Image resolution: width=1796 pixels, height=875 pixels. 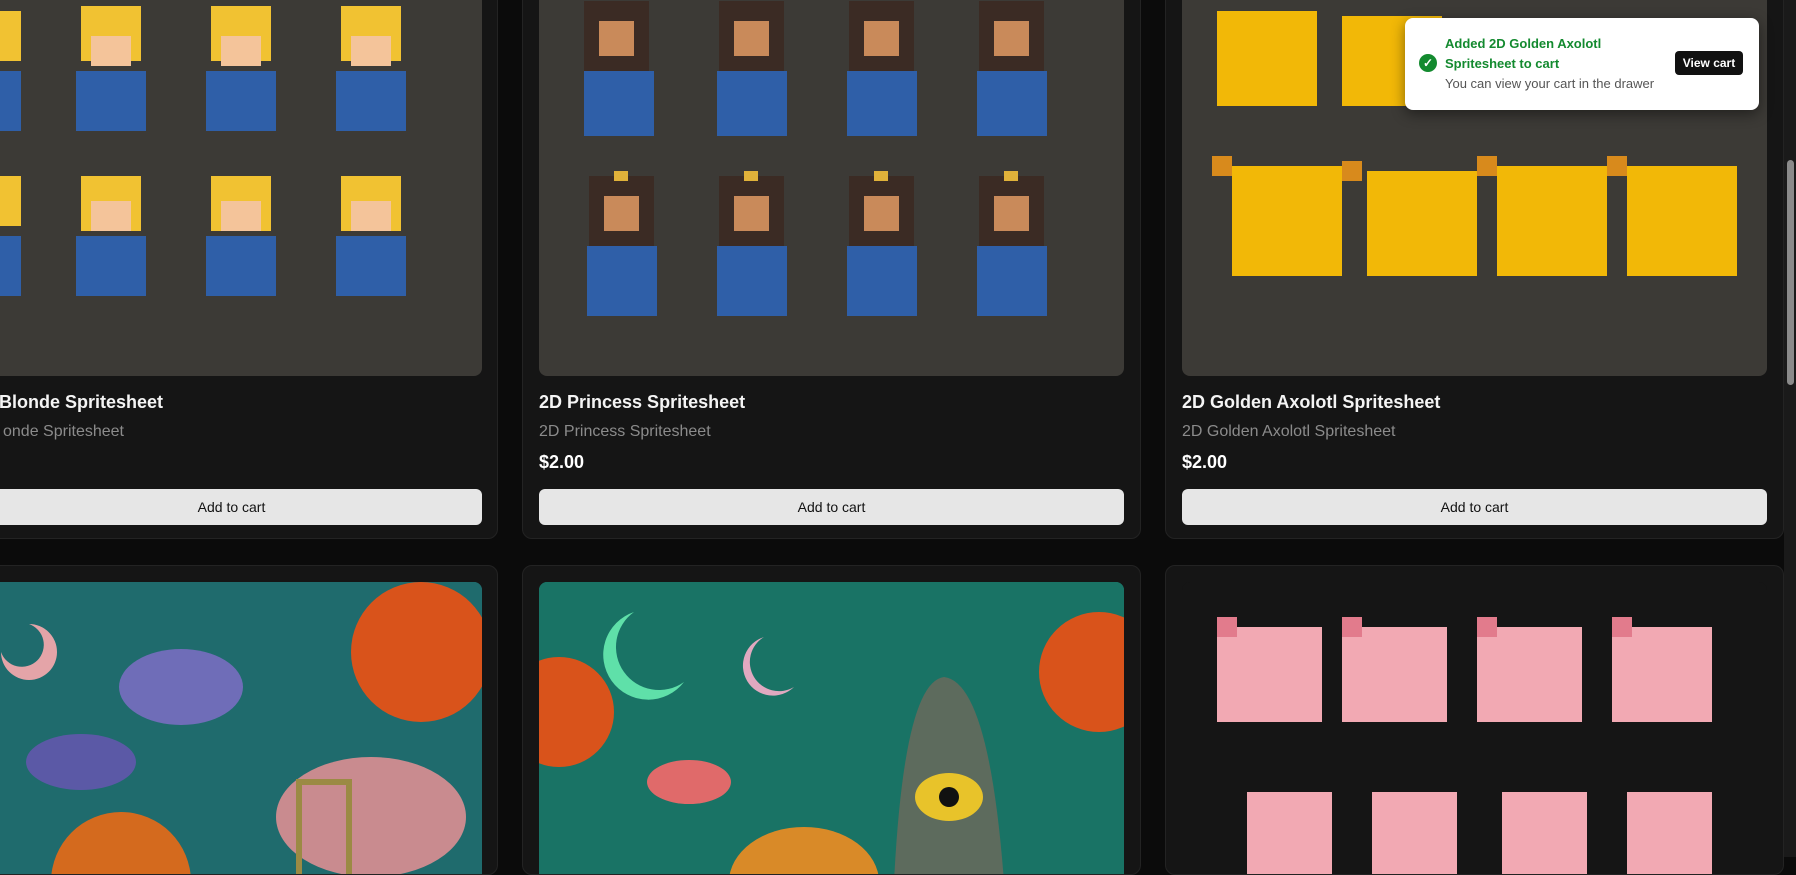 What do you see at coordinates (1790, 272) in the screenshot?
I see `scrollbar-thumb` at bounding box center [1790, 272].